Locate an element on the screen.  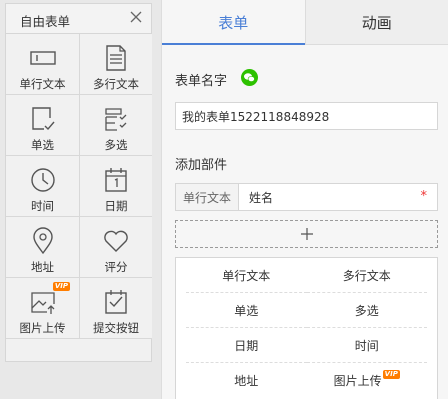
tool-label: 单行文本 is located at coordinates (42, 84).